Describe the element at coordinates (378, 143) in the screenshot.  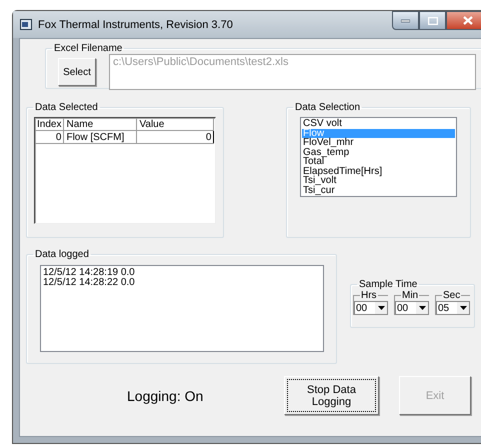
I see `list-item: FloVel_mhr` at that location.